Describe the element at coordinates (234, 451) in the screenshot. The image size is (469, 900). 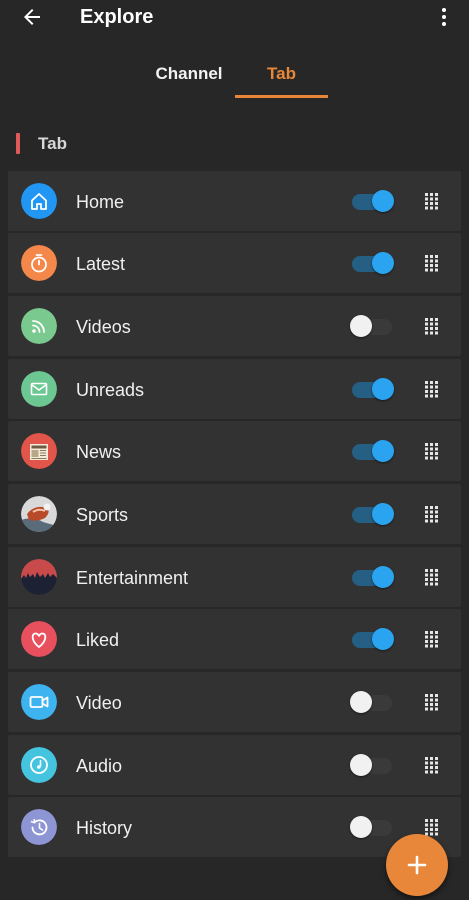
I see `list-item-news: News` at that location.